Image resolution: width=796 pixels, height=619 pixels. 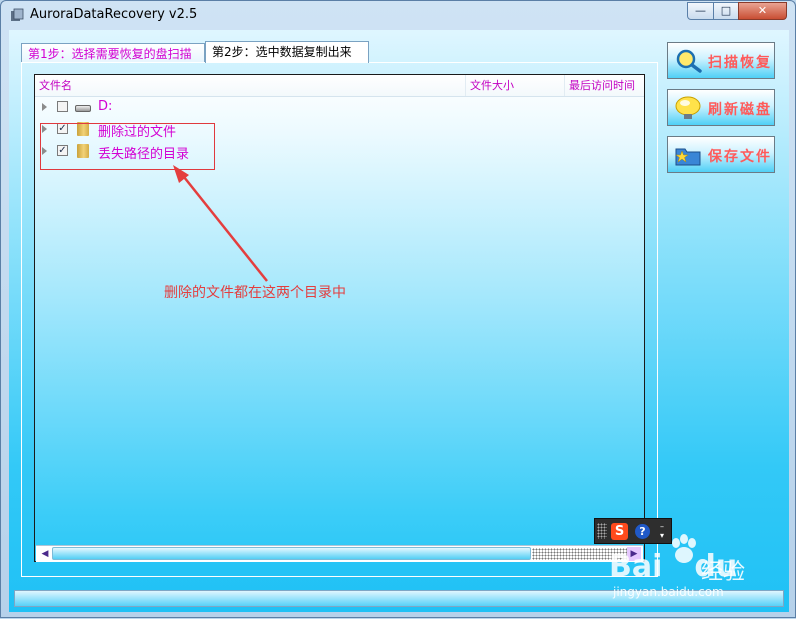 I want to click on app-icon, so click(x=17, y=14).